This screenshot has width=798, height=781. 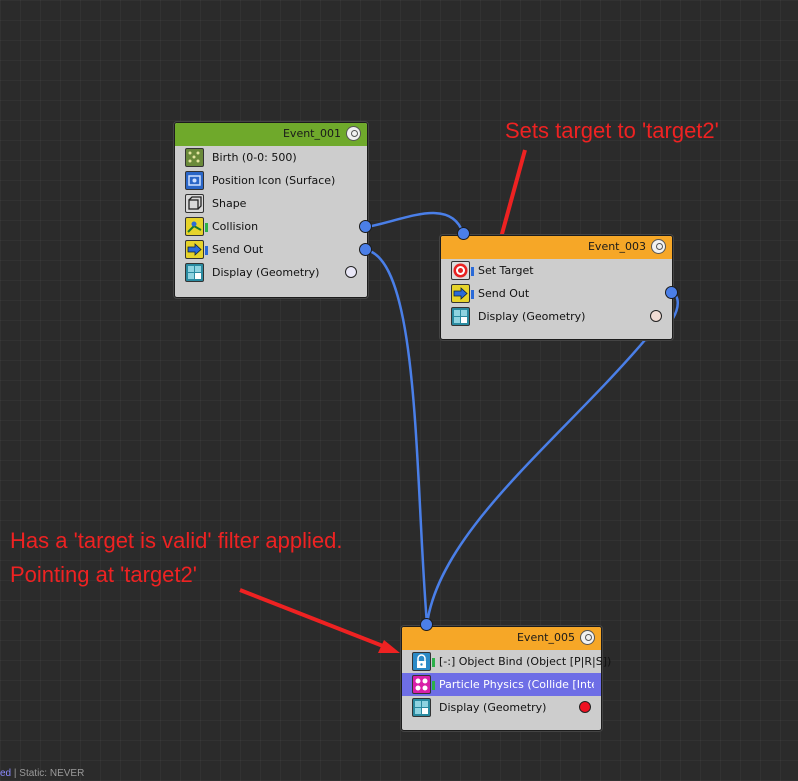 What do you see at coordinates (545, 637) in the screenshot?
I see `event-005-title: Event_005` at bounding box center [545, 637].